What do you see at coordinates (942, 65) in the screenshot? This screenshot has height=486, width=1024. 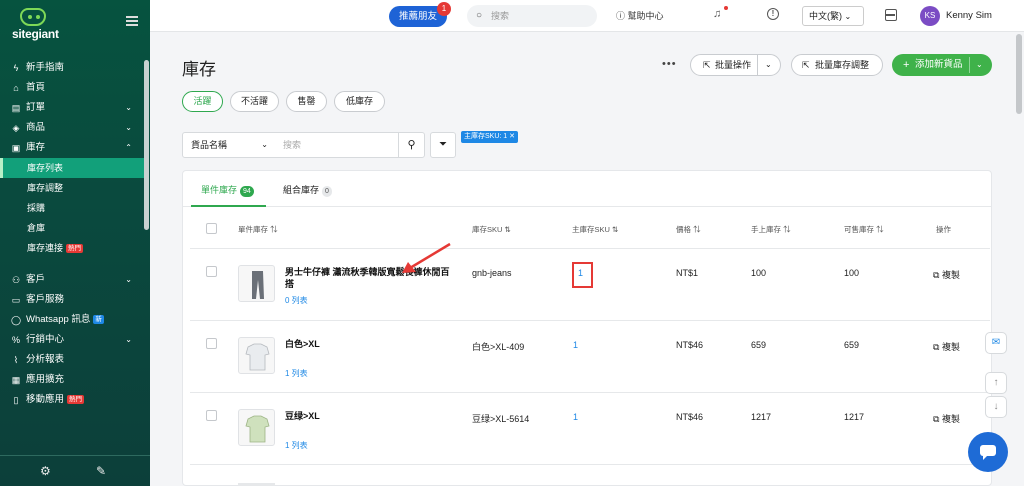 I see `add-new-item-button: + 添加新貨品 ⌄` at bounding box center [942, 65].